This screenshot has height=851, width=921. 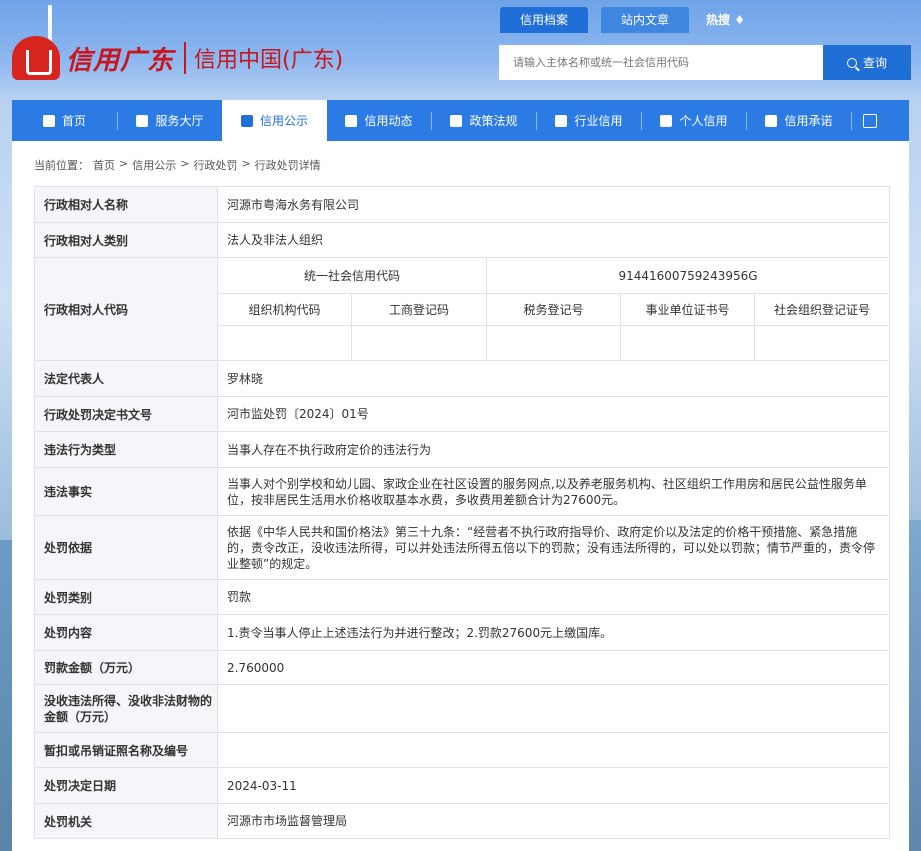 What do you see at coordinates (553, 708) in the screenshot?
I see `confiscation-amount-value` at bounding box center [553, 708].